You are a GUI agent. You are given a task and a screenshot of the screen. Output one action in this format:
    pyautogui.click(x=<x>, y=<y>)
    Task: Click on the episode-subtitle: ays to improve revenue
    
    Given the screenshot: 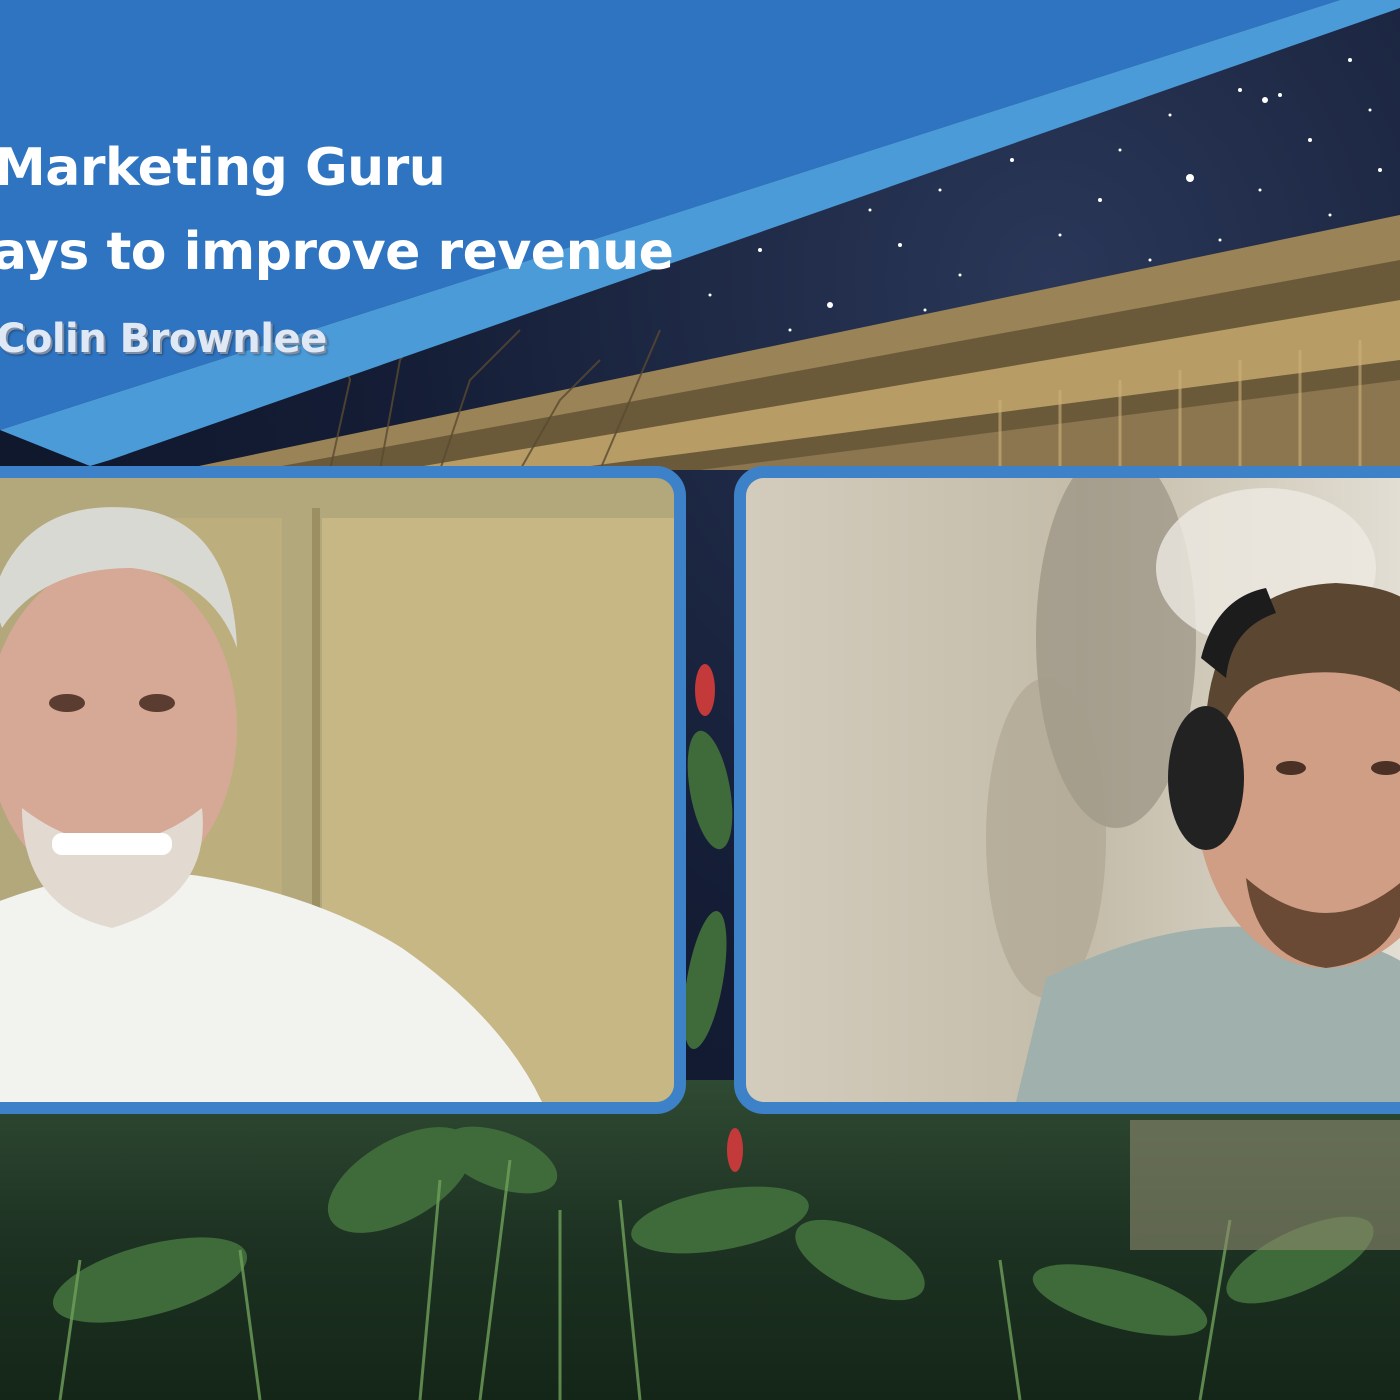 What is the action you would take?
    pyautogui.click(x=337, y=252)
    